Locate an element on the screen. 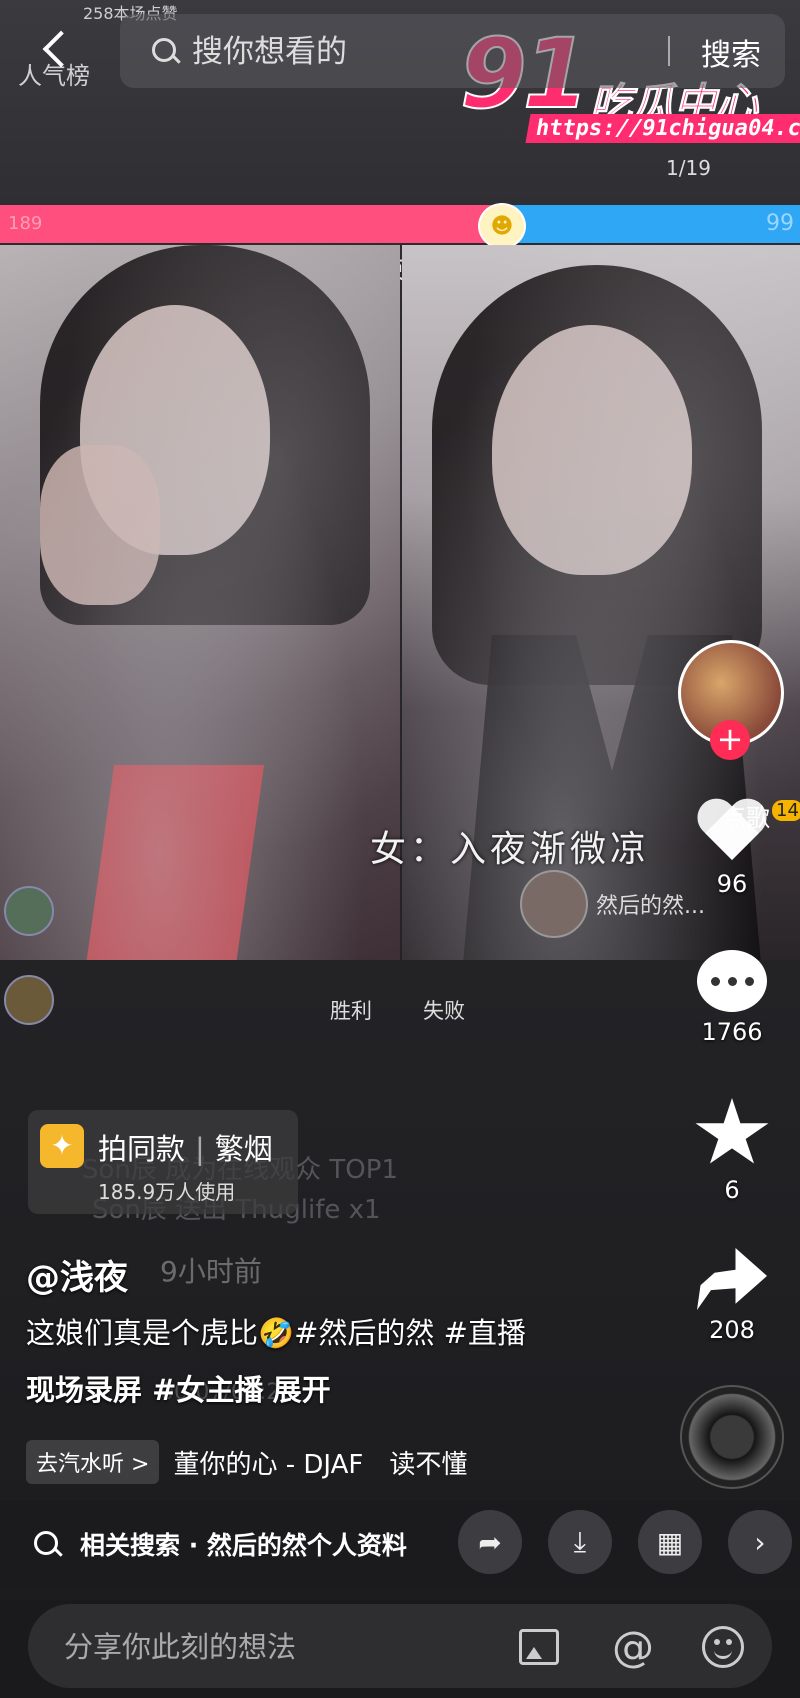  comment-icon is located at coordinates (732, 981).